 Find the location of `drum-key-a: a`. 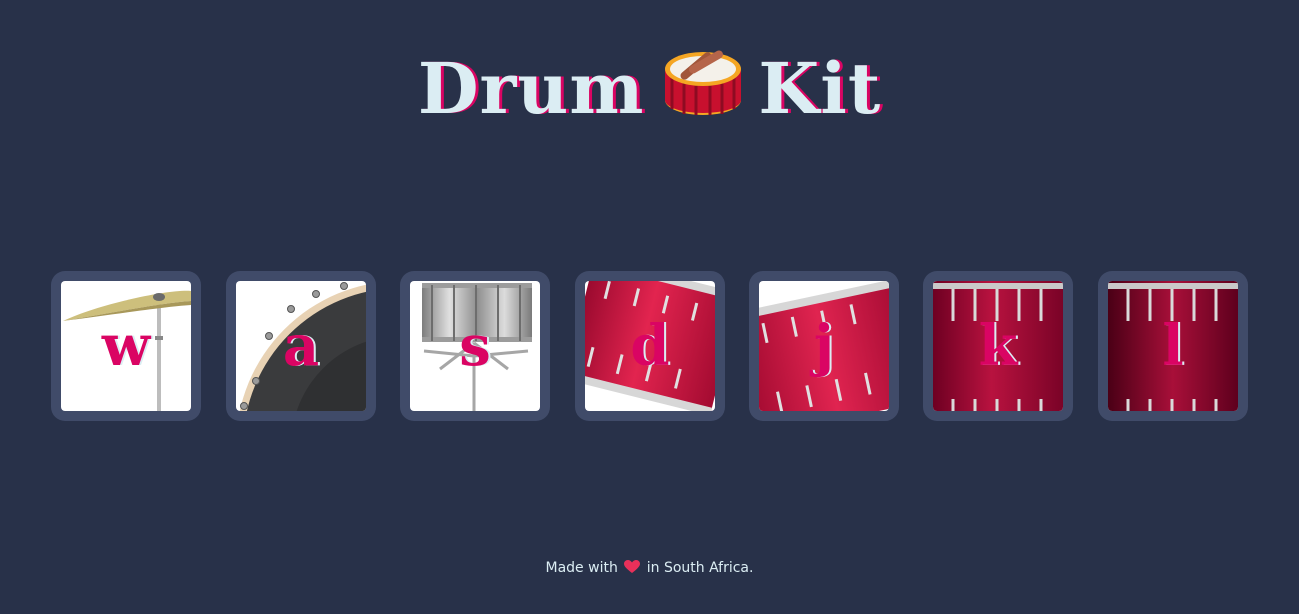

drum-key-a: a is located at coordinates (301, 346).